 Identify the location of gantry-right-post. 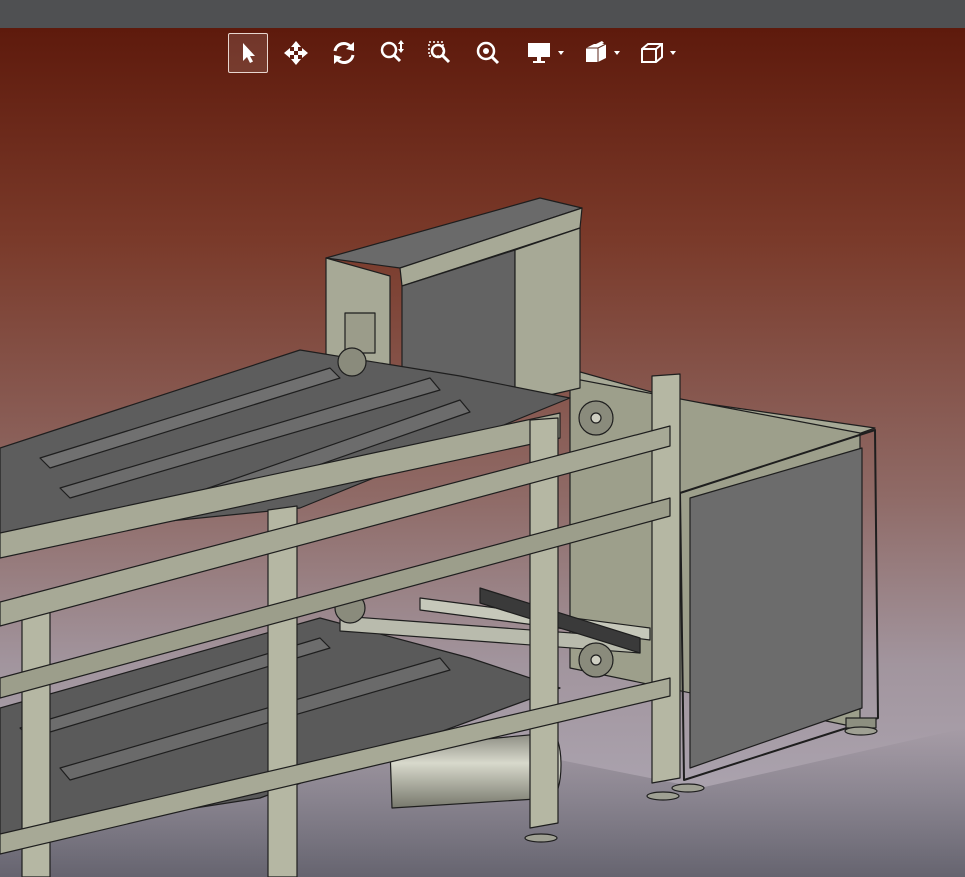
(547, 315).